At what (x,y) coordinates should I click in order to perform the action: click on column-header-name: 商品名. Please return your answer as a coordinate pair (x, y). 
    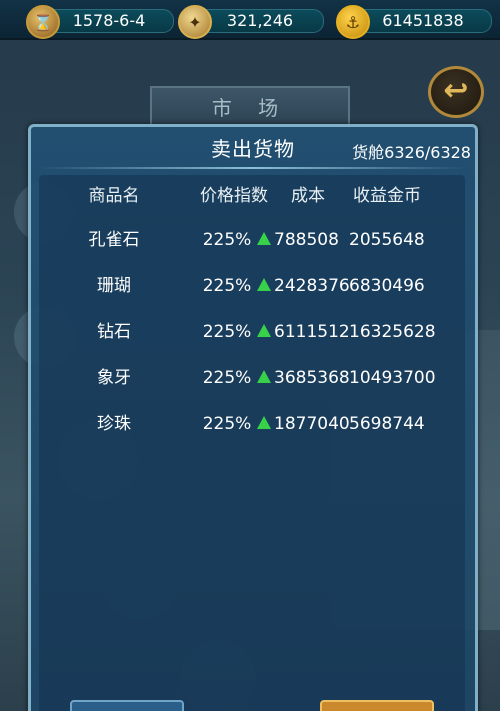
    Looking at the image, I should click on (114, 196).